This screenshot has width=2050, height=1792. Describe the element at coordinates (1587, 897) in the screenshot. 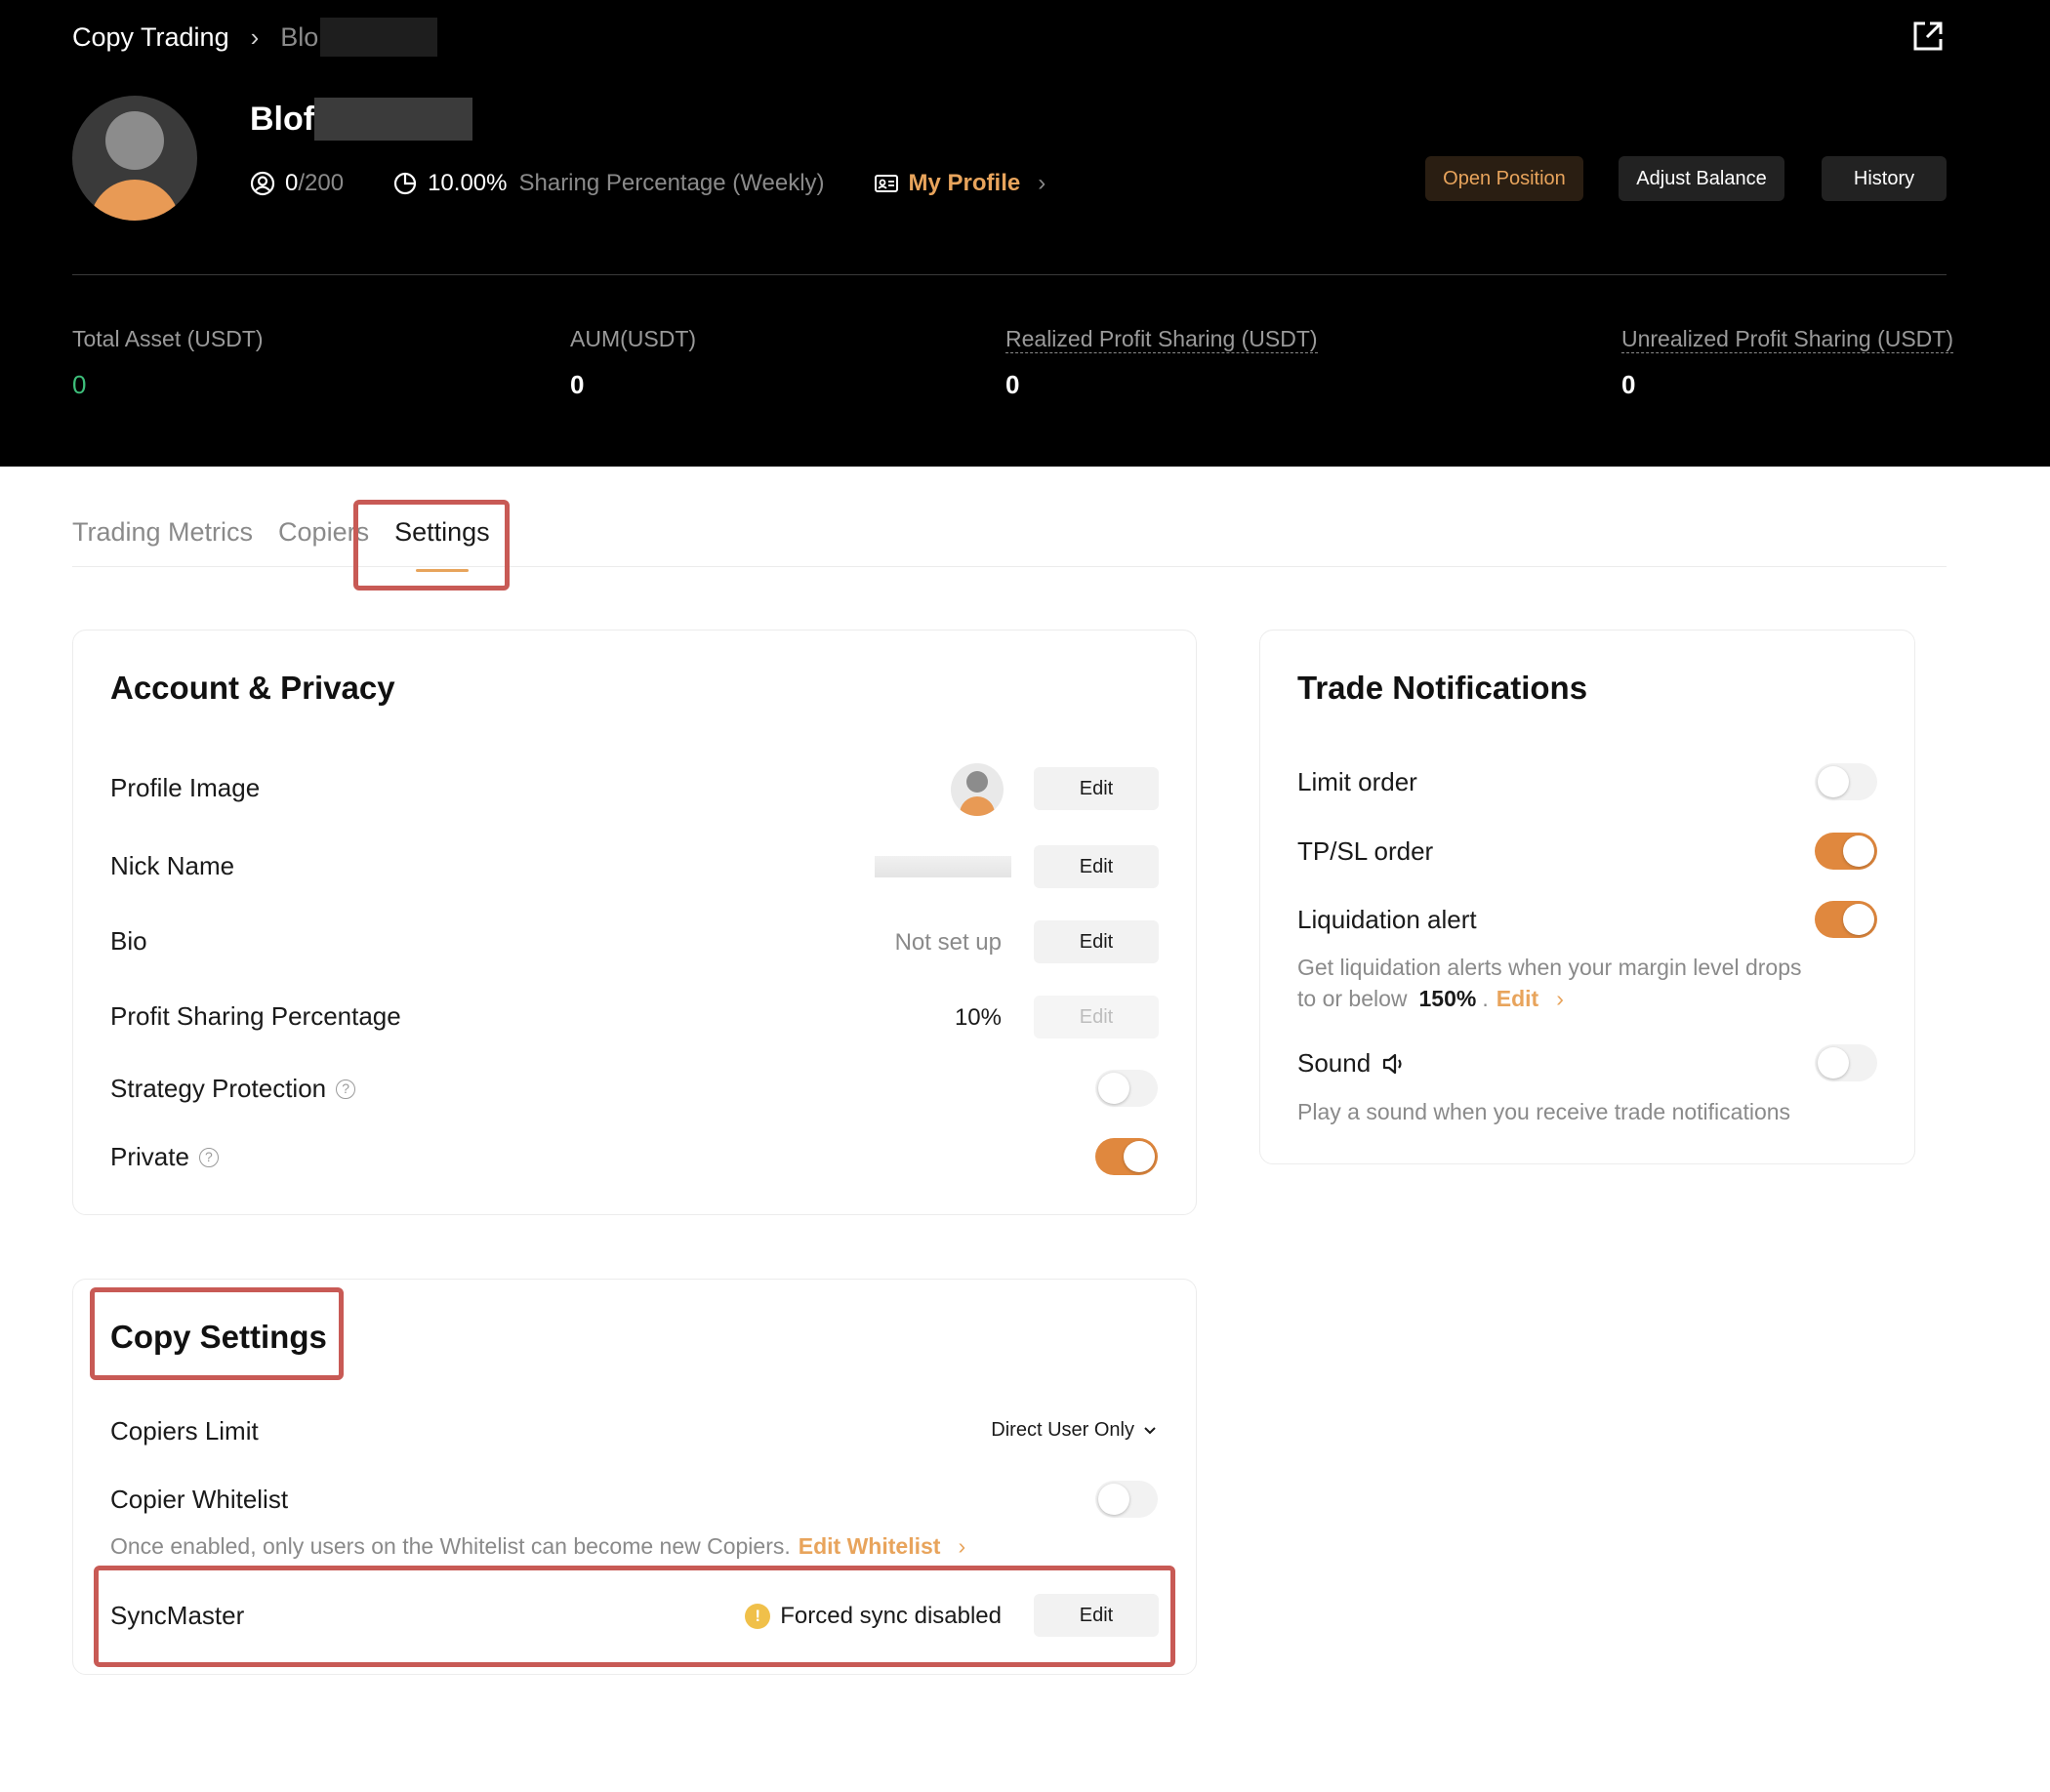

I see `trade-notifications-card` at that location.